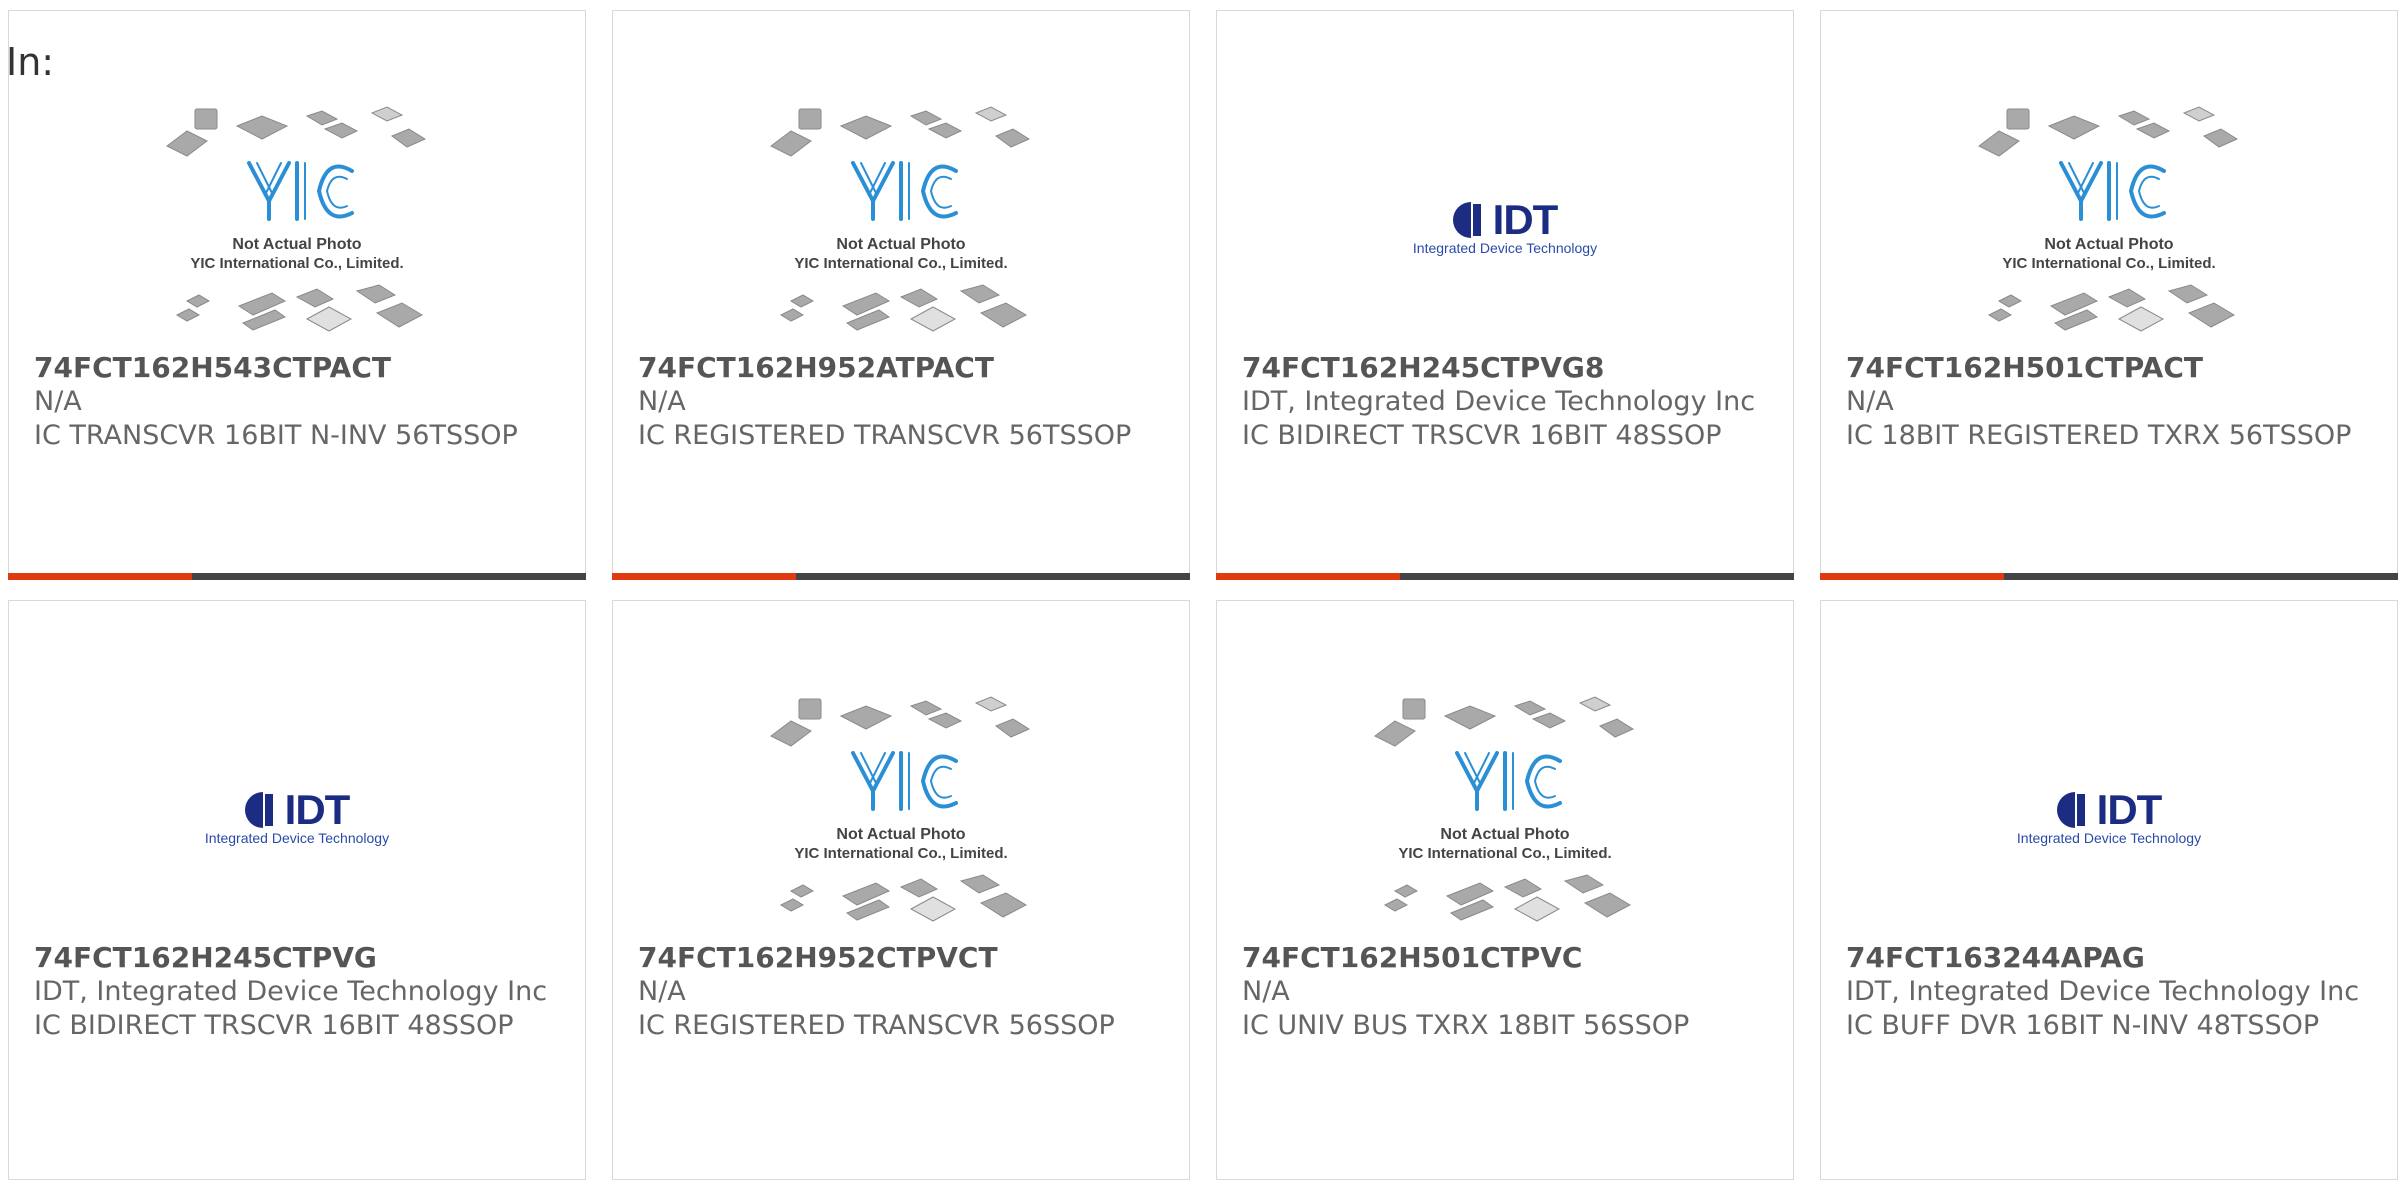 The image size is (2400, 1180). Describe the element at coordinates (1507, 958) in the screenshot. I see `part-number-link: 74FCT162H501CTPVC` at that location.